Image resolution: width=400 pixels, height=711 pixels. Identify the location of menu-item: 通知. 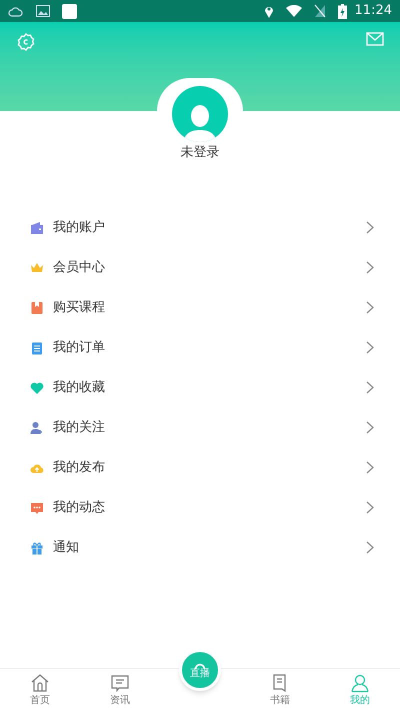
(200, 548).